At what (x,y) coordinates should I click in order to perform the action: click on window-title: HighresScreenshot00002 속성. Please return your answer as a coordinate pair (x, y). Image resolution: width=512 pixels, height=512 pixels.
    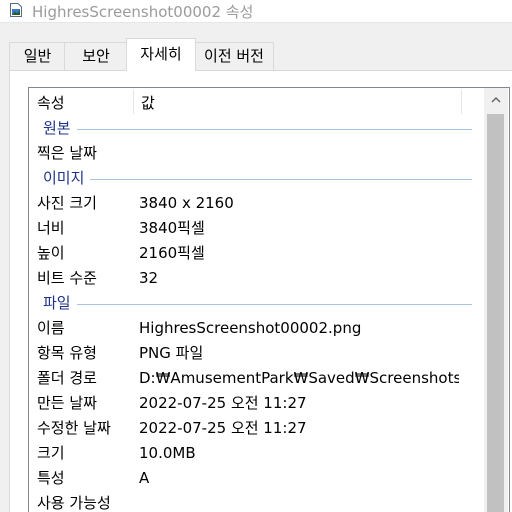
    Looking at the image, I should click on (143, 12).